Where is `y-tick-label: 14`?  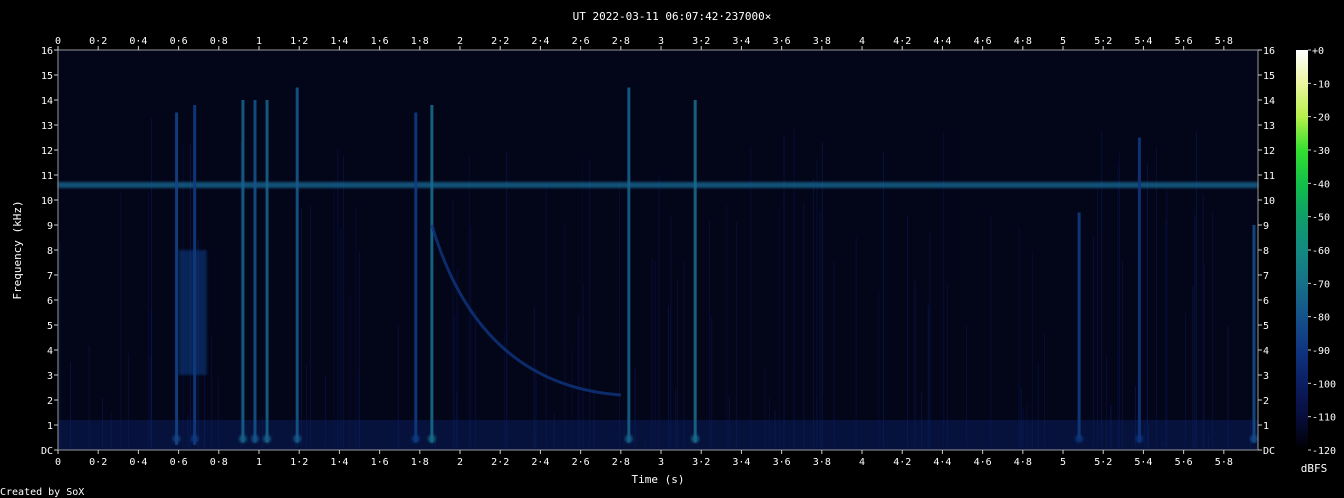
y-tick-label: 14 is located at coordinates (1269, 101).